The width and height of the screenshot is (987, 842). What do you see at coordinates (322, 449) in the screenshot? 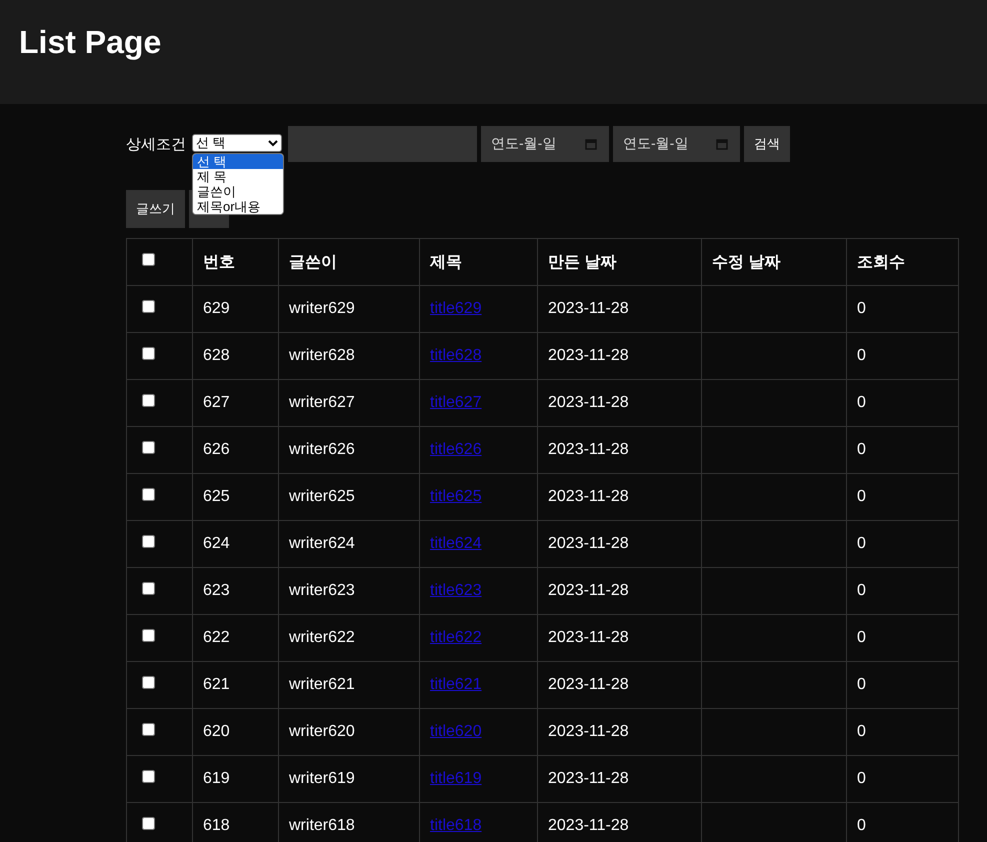
I see `table-cell: writer626` at bounding box center [322, 449].